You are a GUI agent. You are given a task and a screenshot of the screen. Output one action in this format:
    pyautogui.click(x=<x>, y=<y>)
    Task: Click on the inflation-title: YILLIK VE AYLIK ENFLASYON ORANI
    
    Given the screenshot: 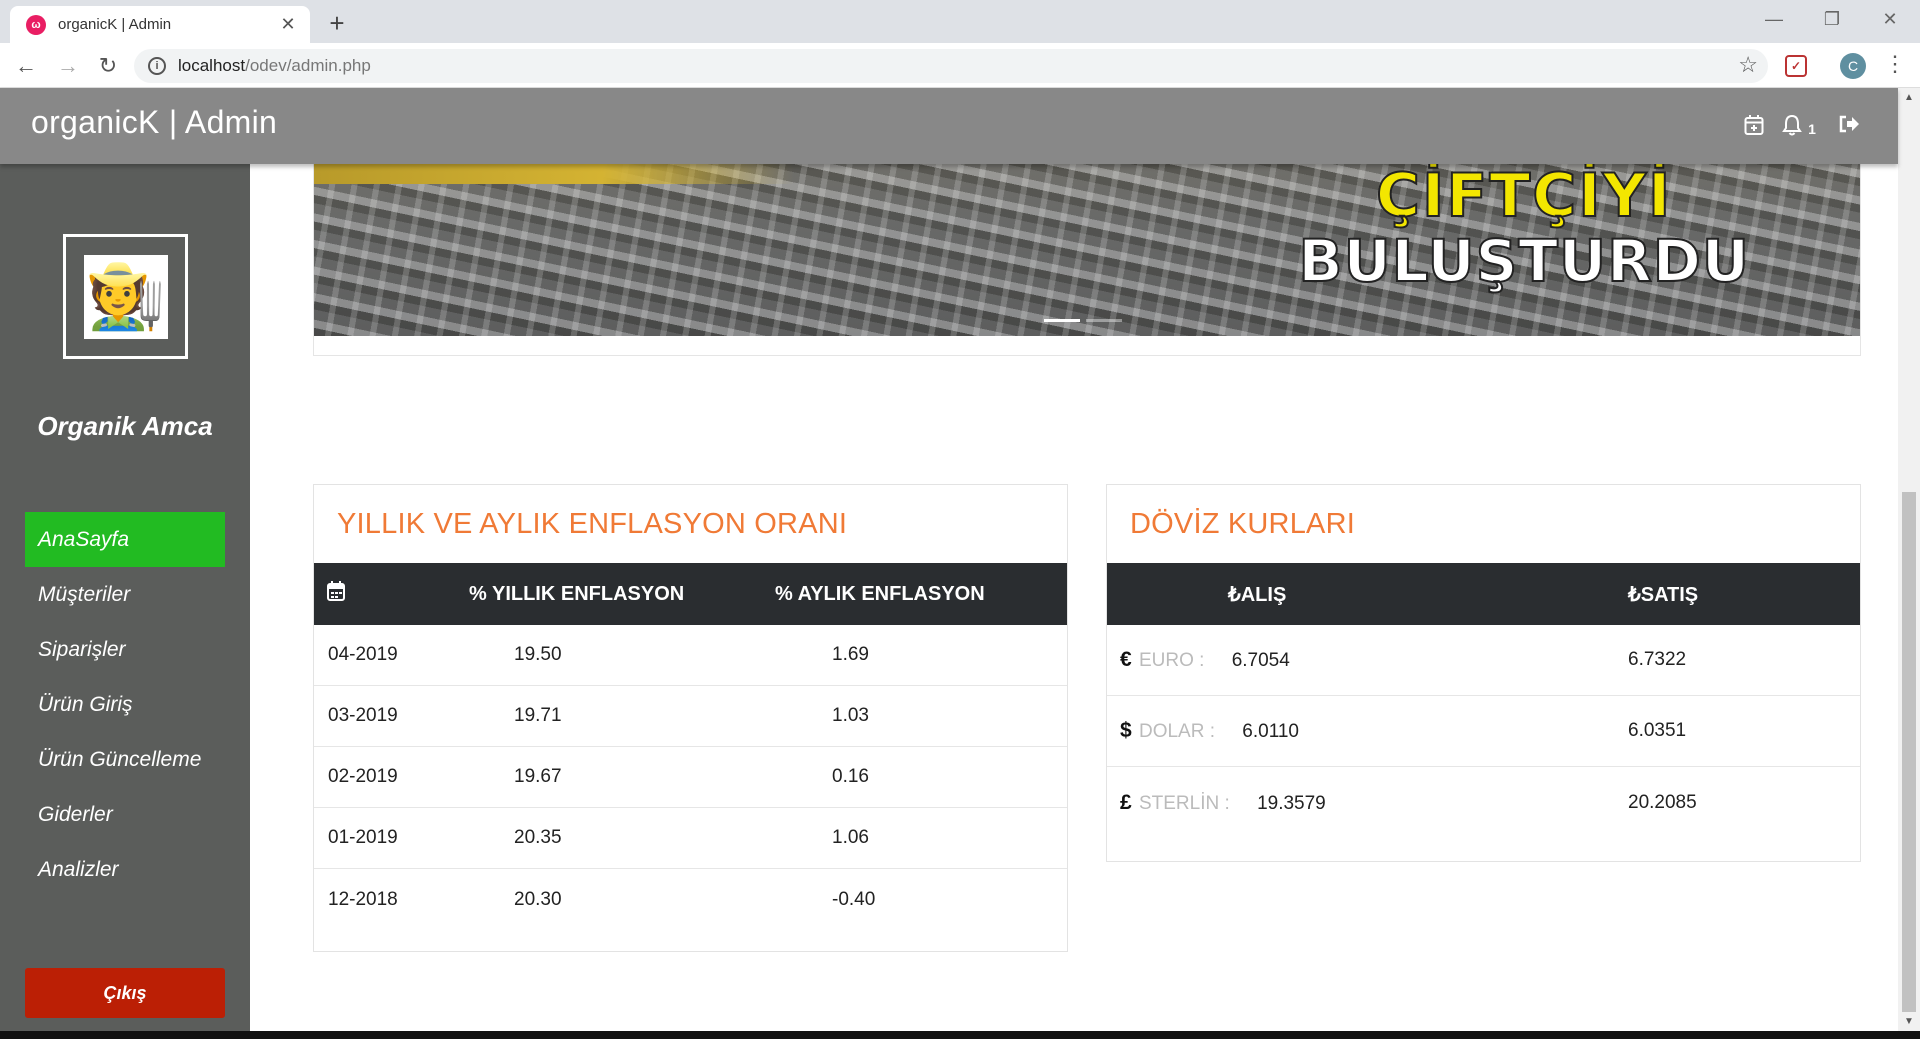 What is the action you would take?
    pyautogui.click(x=592, y=523)
    